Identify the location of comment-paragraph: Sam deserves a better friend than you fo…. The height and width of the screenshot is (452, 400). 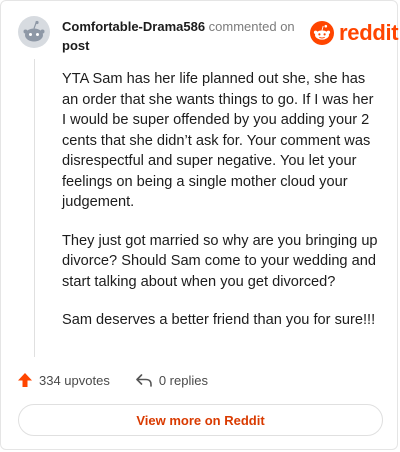
(219, 320).